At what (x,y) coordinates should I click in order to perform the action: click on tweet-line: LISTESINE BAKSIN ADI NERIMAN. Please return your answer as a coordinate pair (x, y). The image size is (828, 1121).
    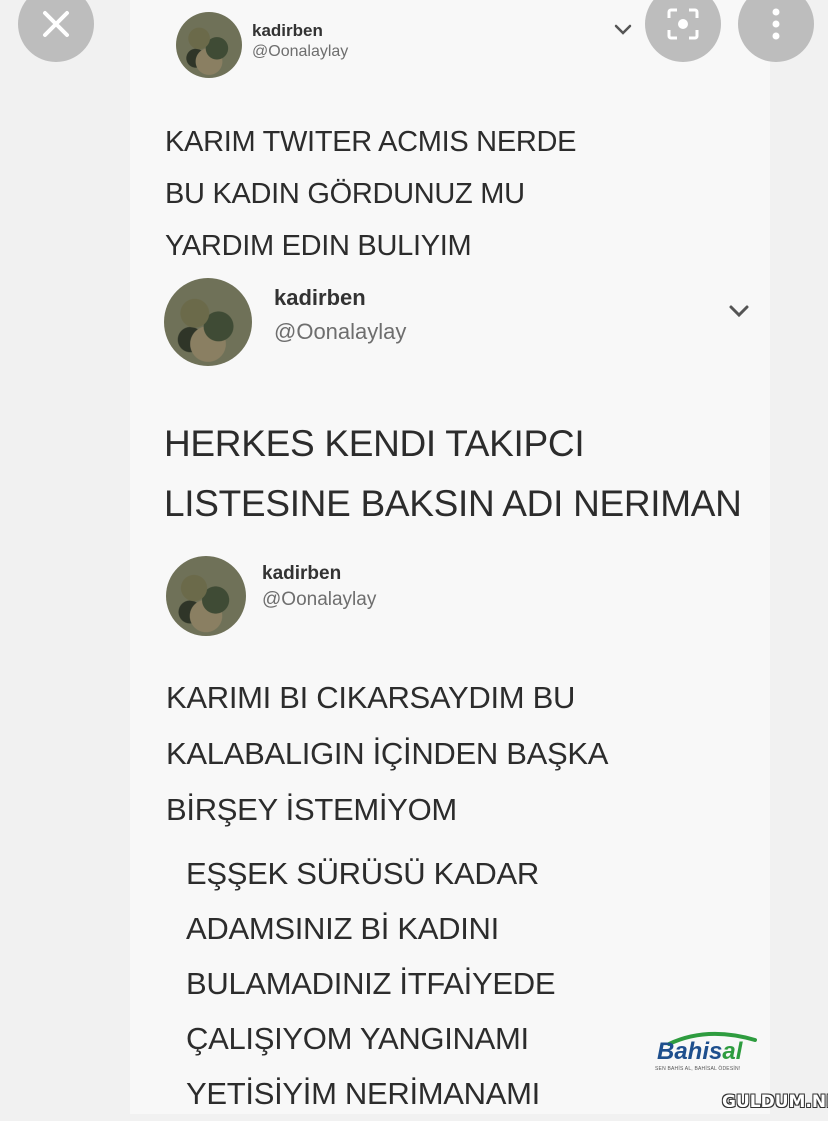
    Looking at the image, I should click on (453, 503).